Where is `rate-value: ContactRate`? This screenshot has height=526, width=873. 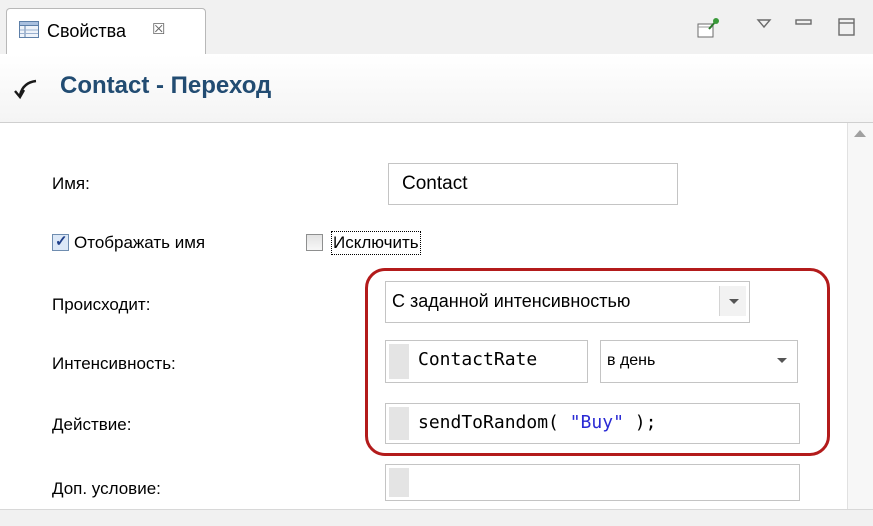
rate-value: ContactRate is located at coordinates (478, 359).